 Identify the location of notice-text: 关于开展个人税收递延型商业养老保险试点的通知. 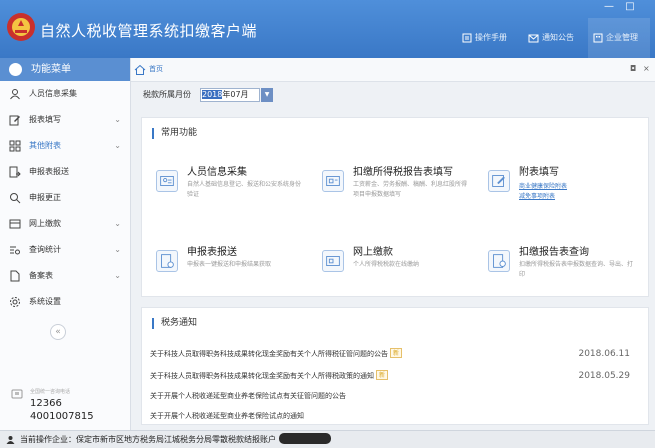
(227, 416).